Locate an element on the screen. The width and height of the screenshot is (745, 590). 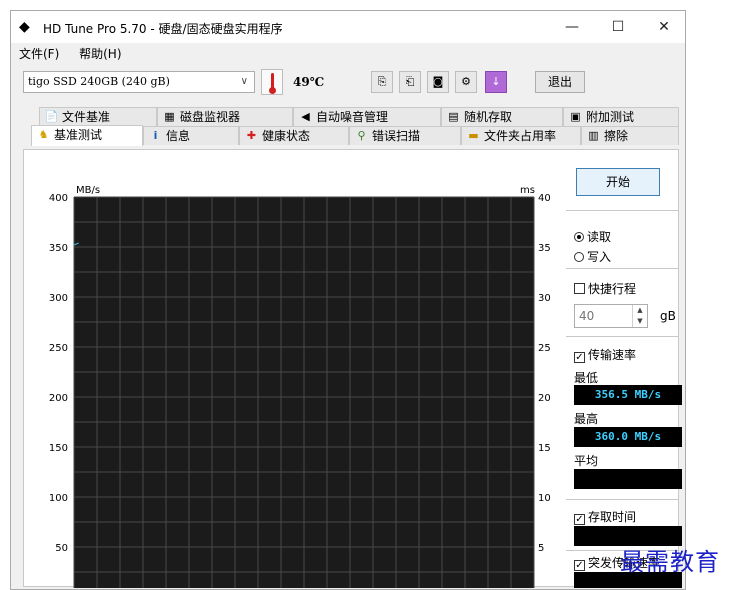
background-window-right is located at coordinates (715, 295).